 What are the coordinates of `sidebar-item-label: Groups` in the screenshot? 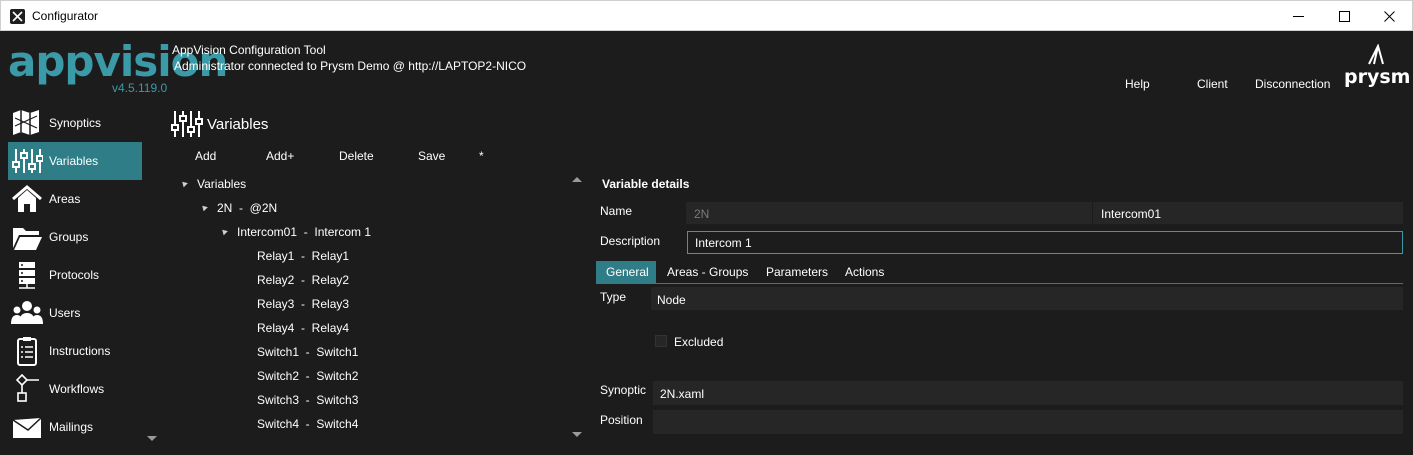 It's located at (69, 237).